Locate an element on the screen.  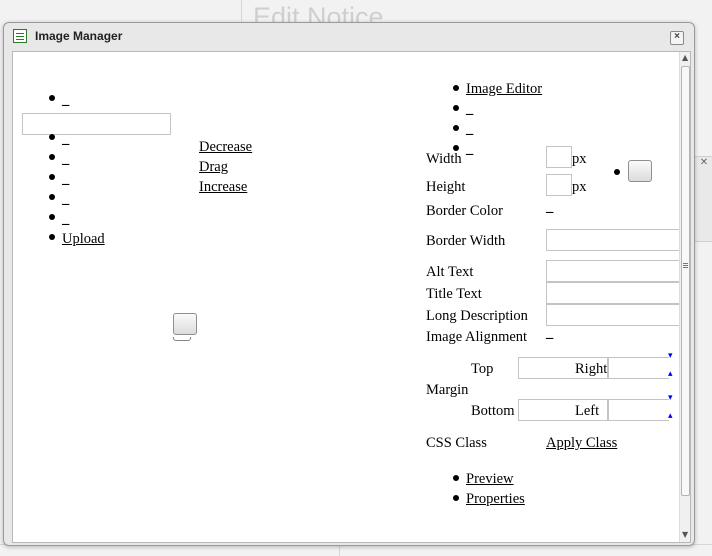
zoom-increase-link: Increase is located at coordinates (223, 187).